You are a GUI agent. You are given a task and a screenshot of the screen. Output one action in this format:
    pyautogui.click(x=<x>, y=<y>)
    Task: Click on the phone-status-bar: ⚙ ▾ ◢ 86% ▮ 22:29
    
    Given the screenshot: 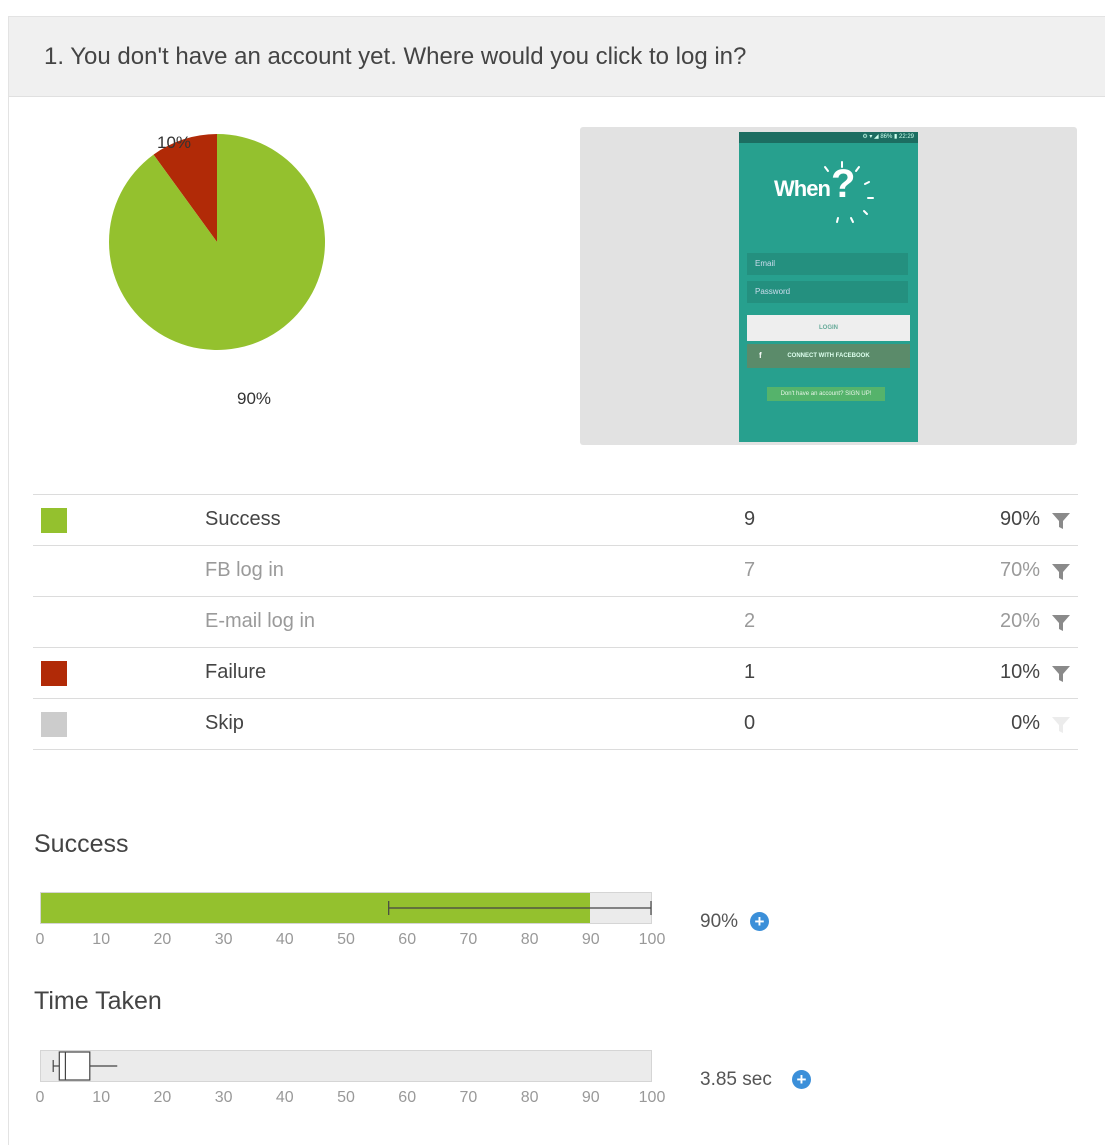 What is the action you would take?
    pyautogui.click(x=828, y=137)
    